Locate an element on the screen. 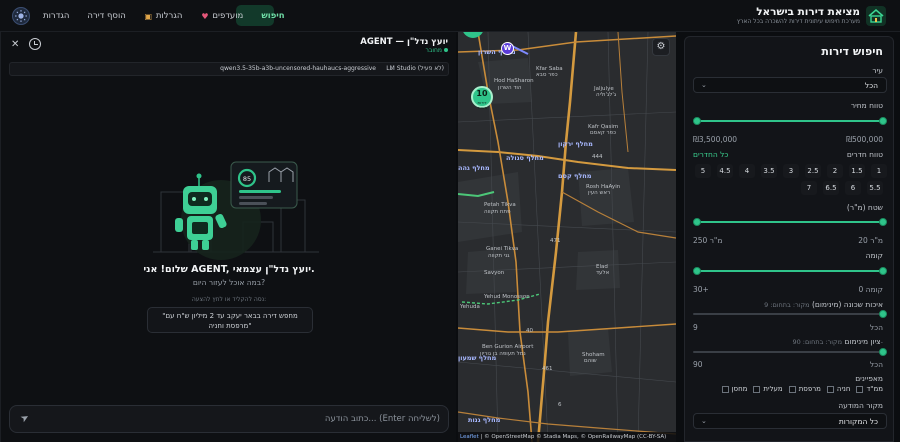  room-chip: 5 is located at coordinates (703, 171).